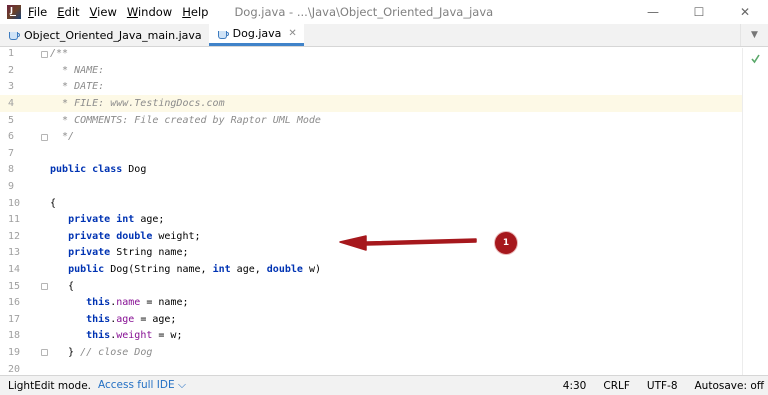 This screenshot has height=395, width=768. What do you see at coordinates (11, 54) in the screenshot?
I see `line-number: 1` at bounding box center [11, 54].